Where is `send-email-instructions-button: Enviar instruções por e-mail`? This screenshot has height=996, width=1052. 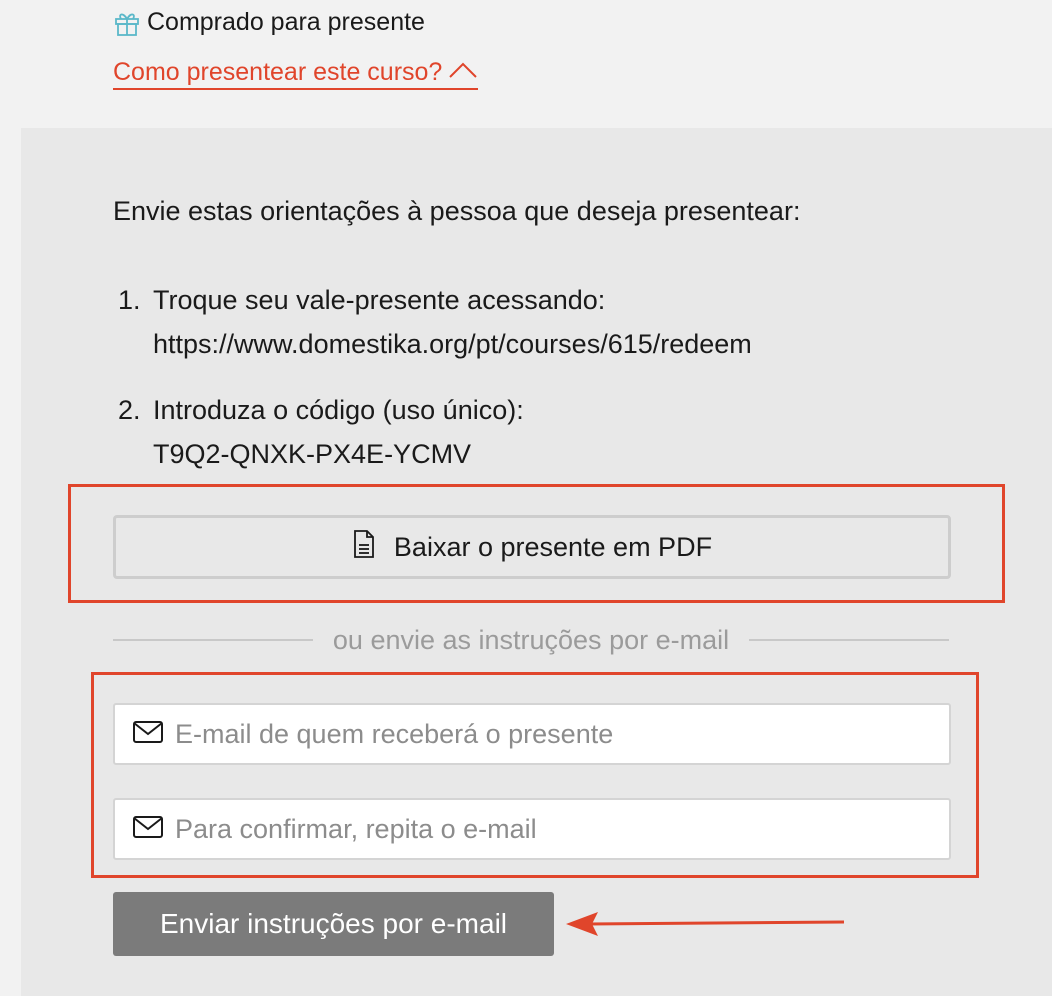 send-email-instructions-button: Enviar instruções por e-mail is located at coordinates (333, 924).